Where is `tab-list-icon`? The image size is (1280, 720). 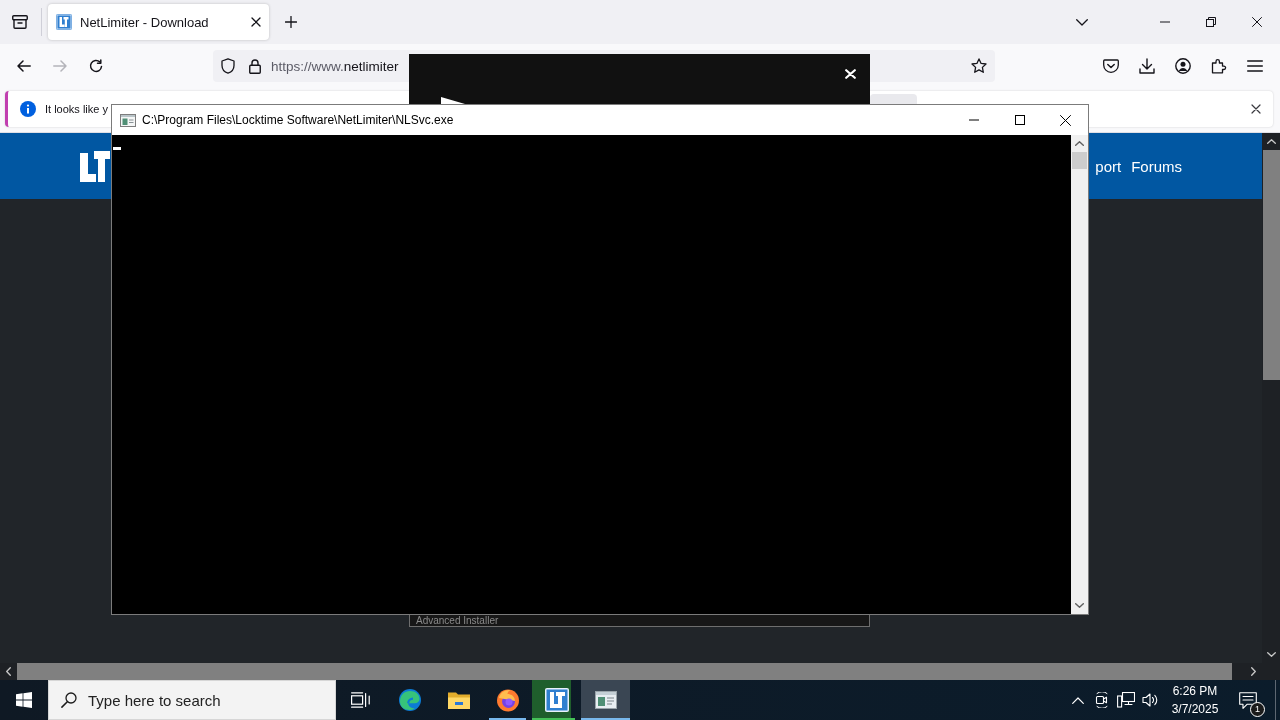
tab-list-icon is located at coordinates (20, 22).